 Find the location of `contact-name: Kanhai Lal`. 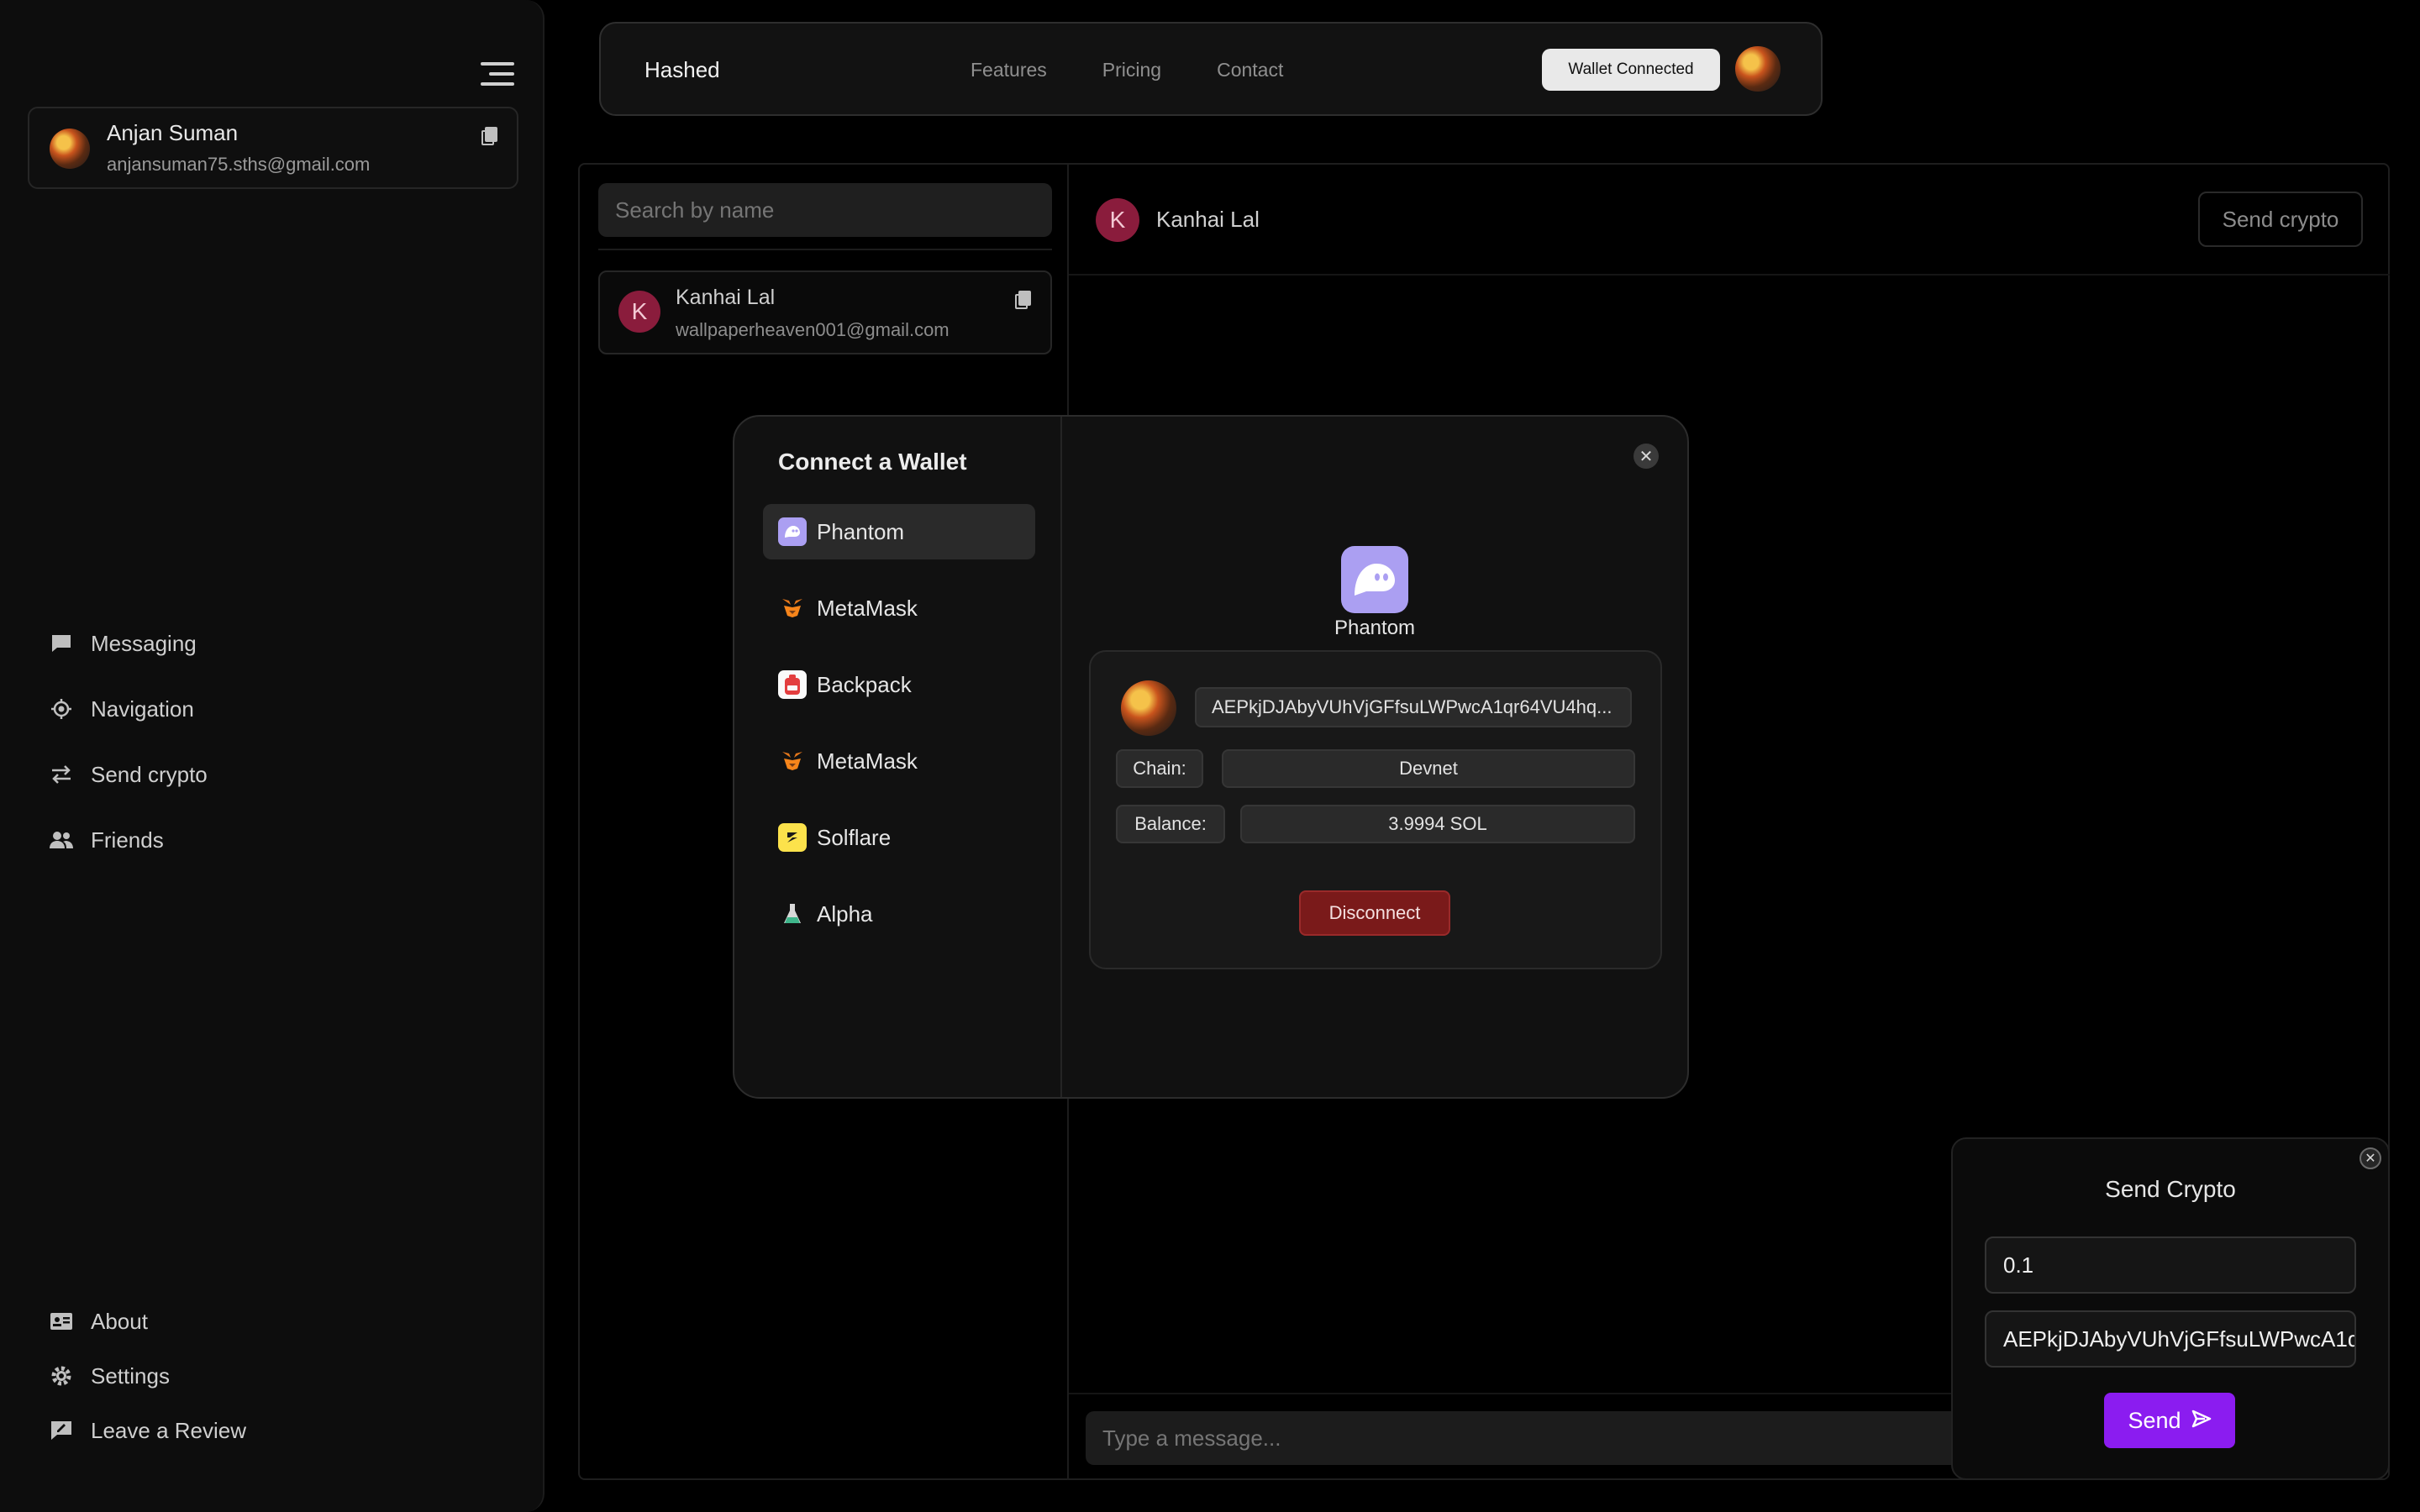

contact-name: Kanhai Lal is located at coordinates (726, 297).